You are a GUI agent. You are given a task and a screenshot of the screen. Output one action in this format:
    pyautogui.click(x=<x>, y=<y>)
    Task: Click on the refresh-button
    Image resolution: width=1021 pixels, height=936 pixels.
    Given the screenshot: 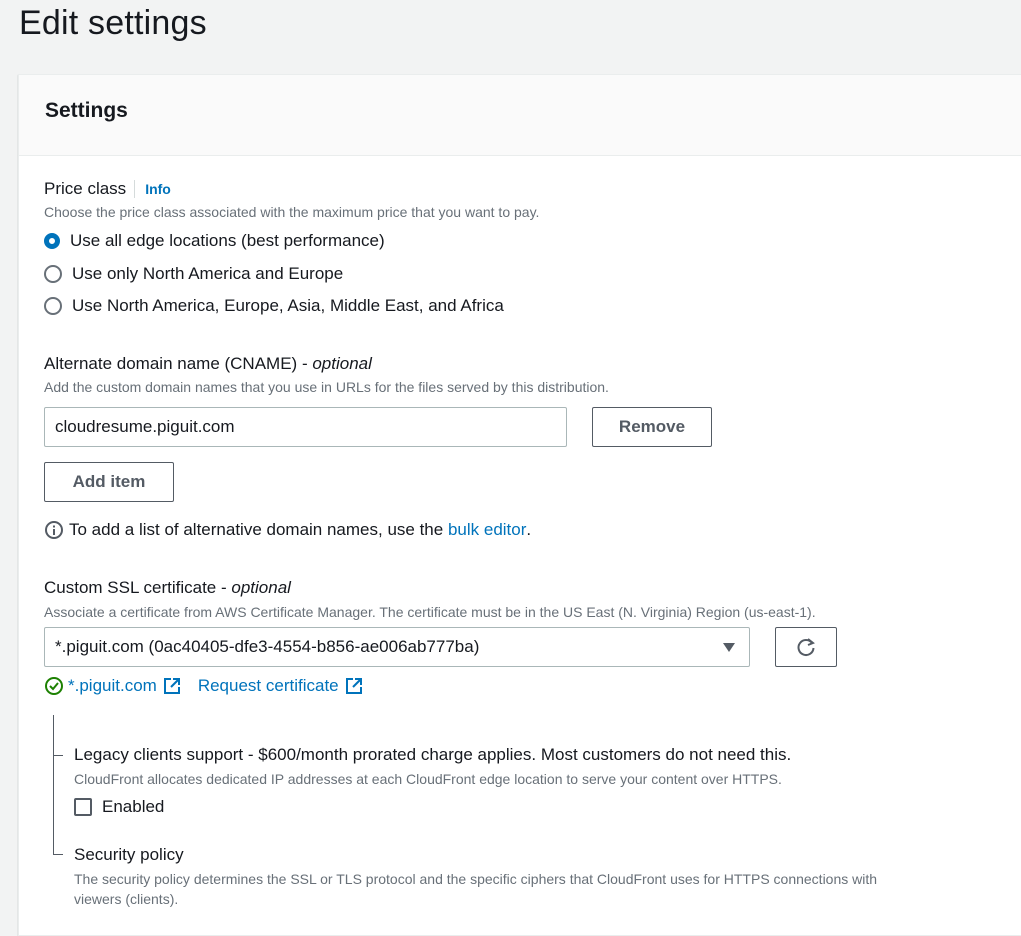 What is the action you would take?
    pyautogui.click(x=806, y=647)
    